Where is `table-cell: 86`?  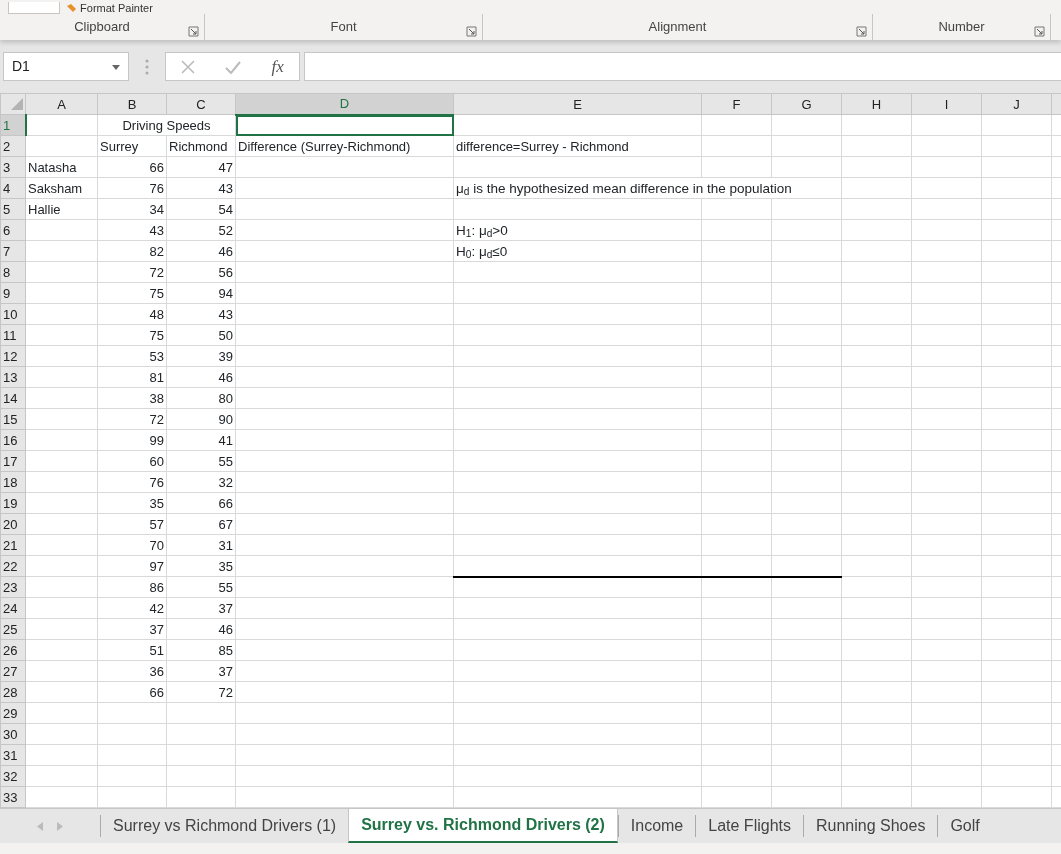 table-cell: 86 is located at coordinates (132, 587).